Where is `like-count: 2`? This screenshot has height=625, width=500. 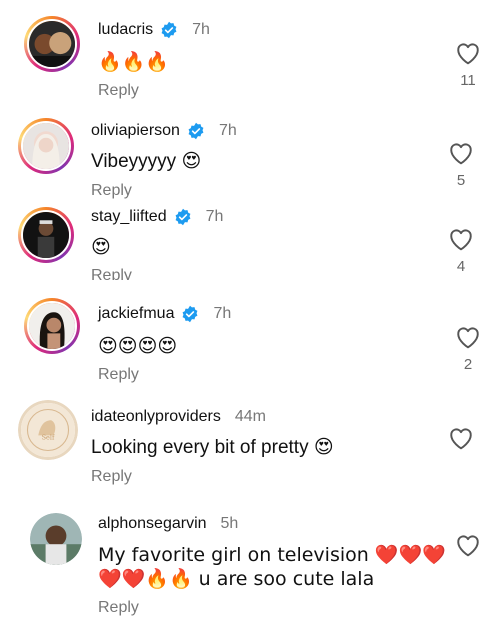 like-count: 2 is located at coordinates (468, 364).